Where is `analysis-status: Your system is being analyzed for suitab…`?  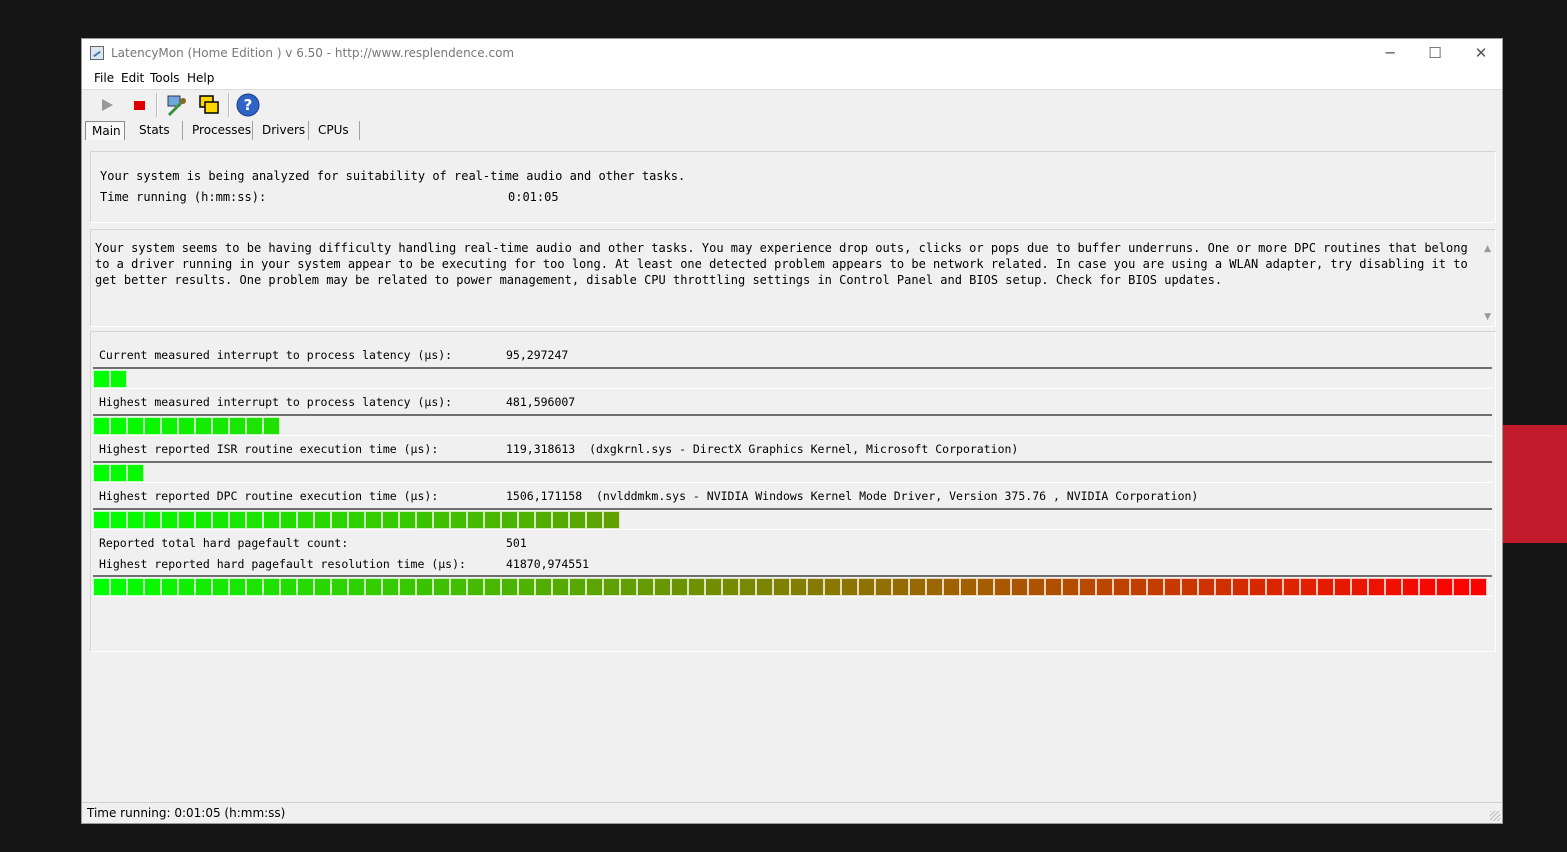 analysis-status: Your system is being analyzed for suitab… is located at coordinates (393, 176).